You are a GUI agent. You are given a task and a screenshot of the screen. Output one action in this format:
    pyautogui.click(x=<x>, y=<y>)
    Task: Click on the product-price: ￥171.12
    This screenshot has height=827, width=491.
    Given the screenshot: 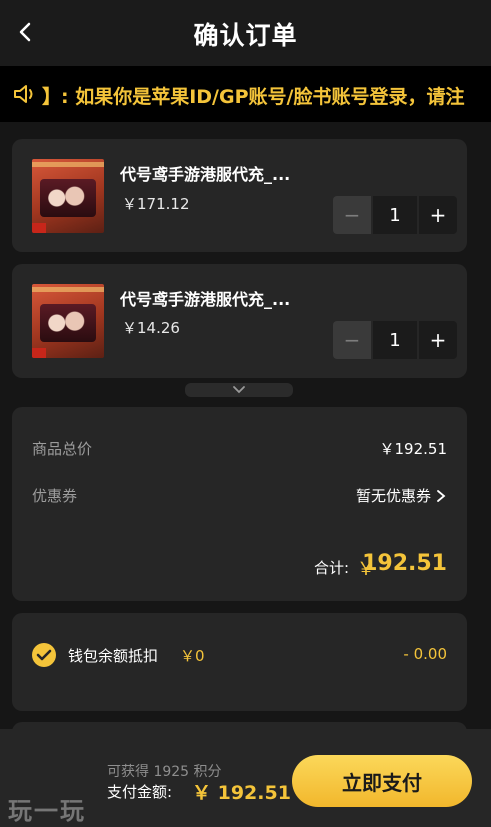 What is the action you would take?
    pyautogui.click(x=156, y=204)
    